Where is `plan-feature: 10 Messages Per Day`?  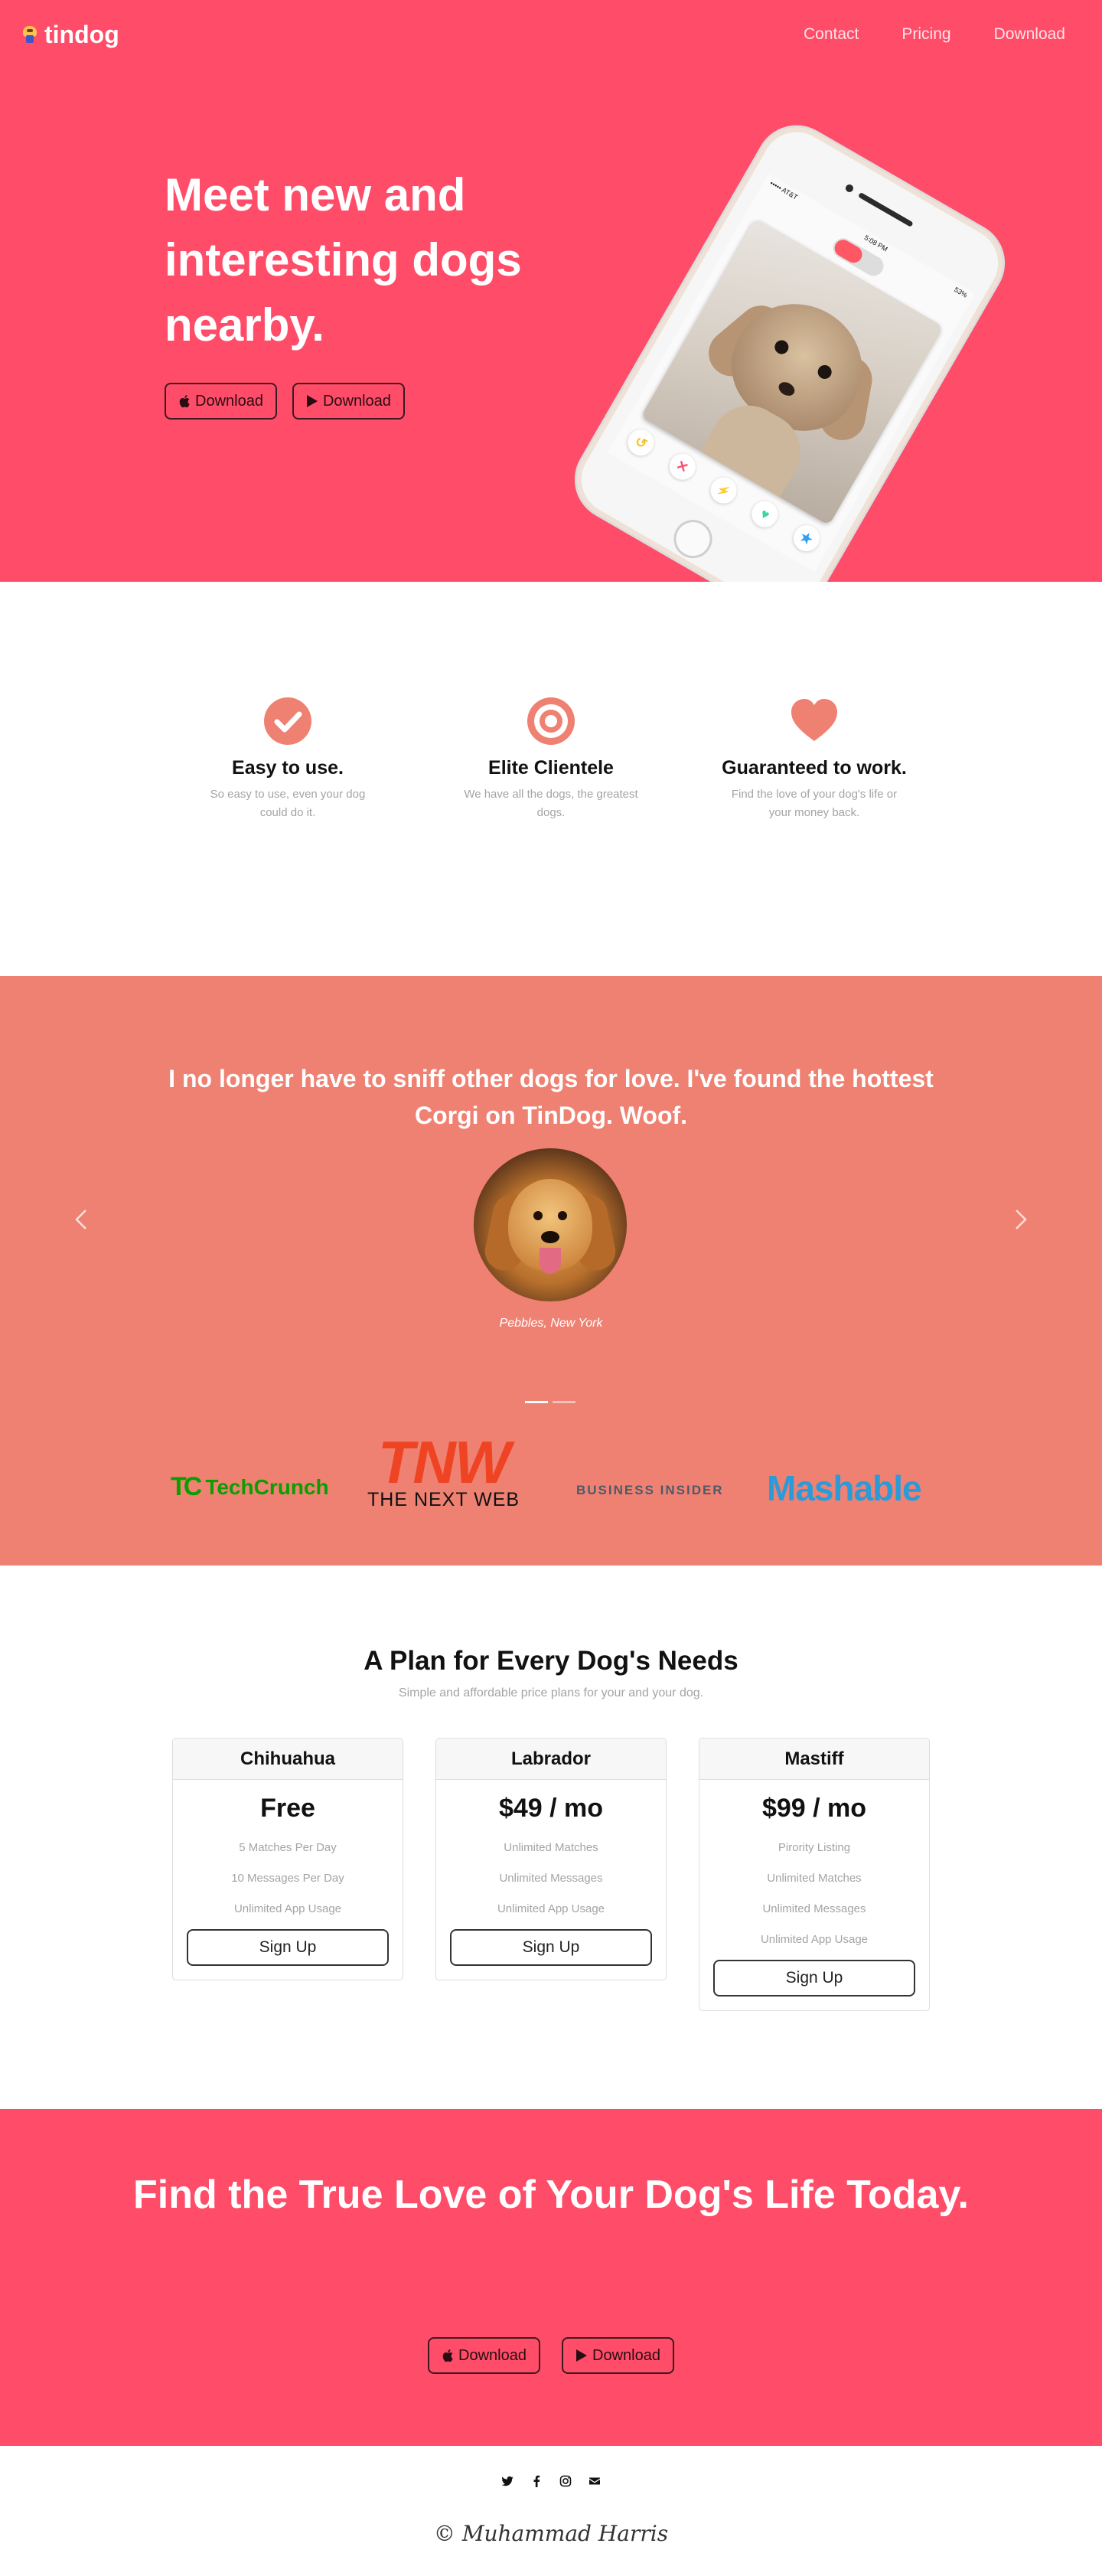
plan-feature: 10 Messages Per Day is located at coordinates (287, 1878).